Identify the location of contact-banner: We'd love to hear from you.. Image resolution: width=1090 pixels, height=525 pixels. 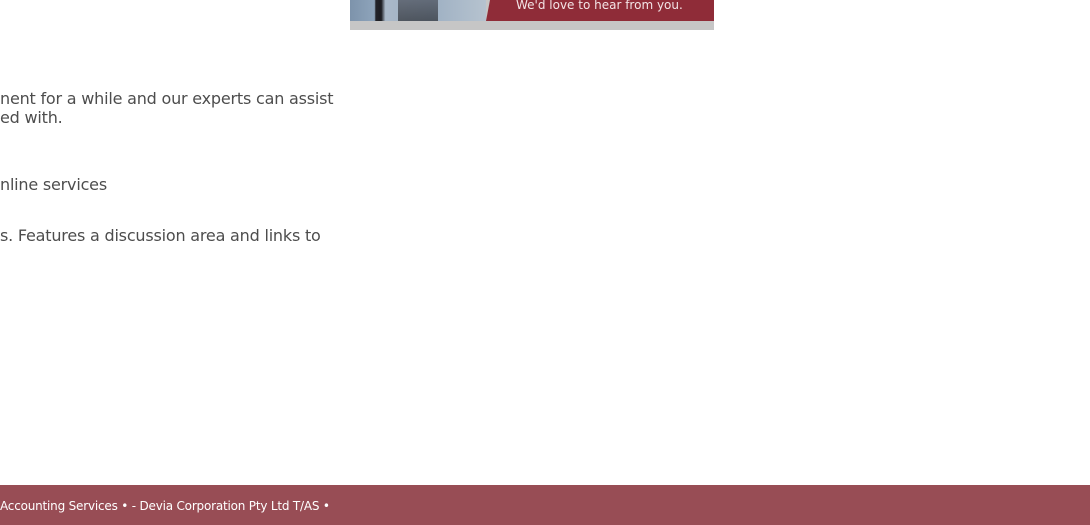
(532, 15).